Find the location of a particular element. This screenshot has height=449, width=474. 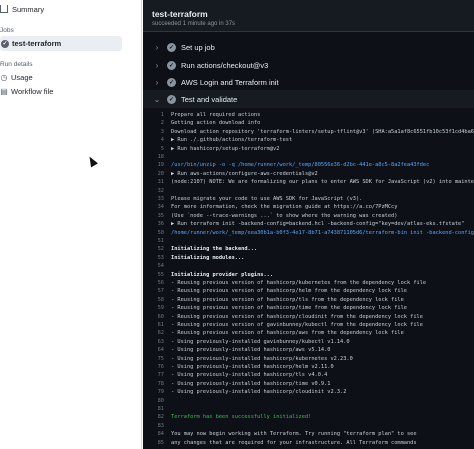

file-icon: ▤ is located at coordinates (4, 91).